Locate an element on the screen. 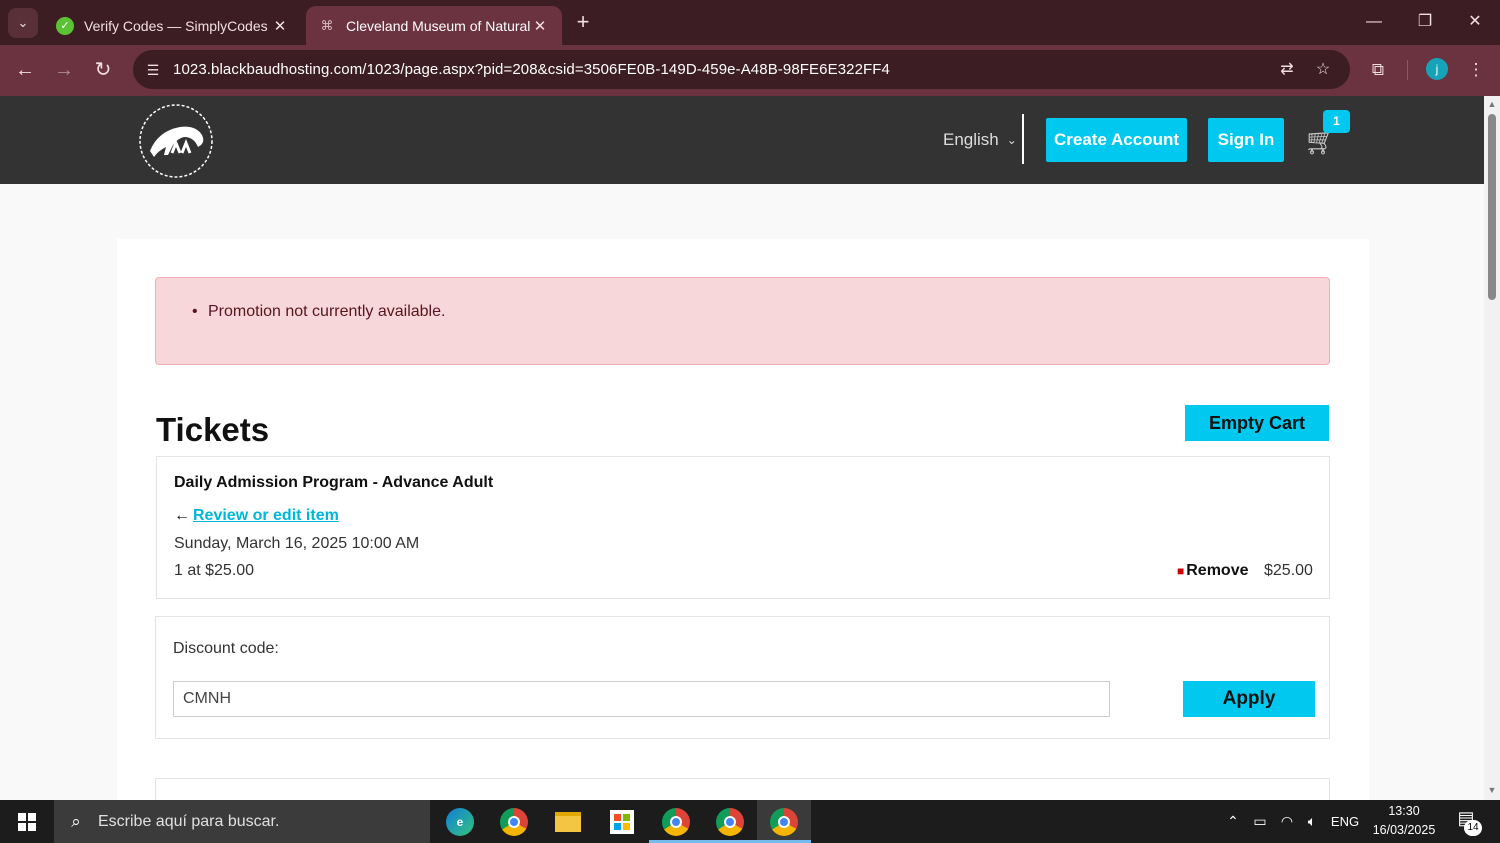 The image size is (1500, 843). taskbar-search: ⌕ Escribe aquí para buscar. is located at coordinates (242, 821).